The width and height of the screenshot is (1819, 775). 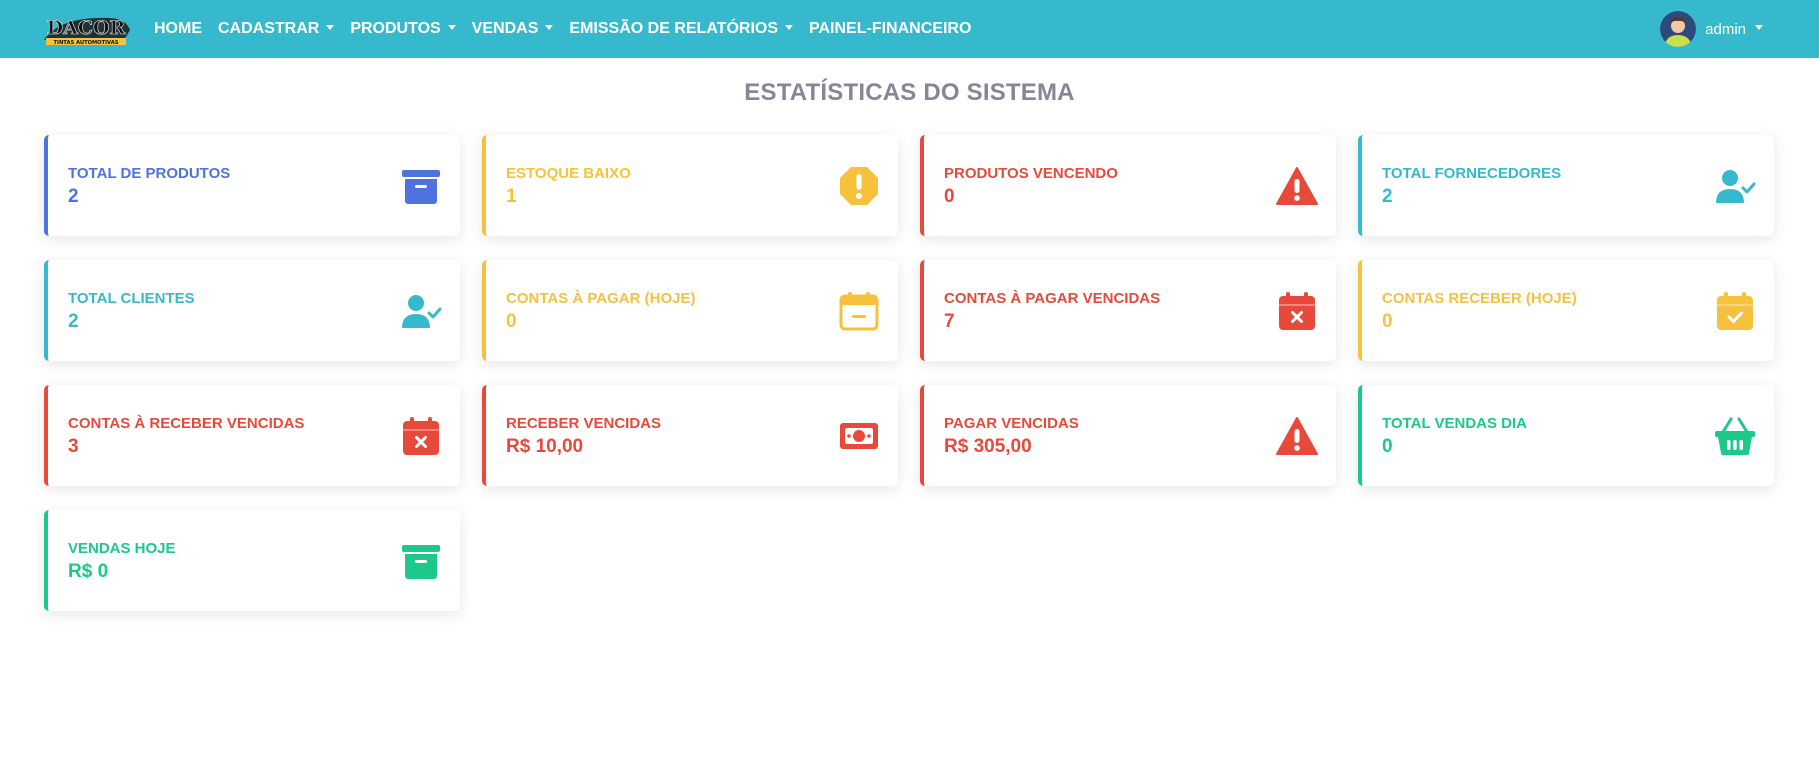 I want to click on stat-card-value: 3, so click(x=73, y=446).